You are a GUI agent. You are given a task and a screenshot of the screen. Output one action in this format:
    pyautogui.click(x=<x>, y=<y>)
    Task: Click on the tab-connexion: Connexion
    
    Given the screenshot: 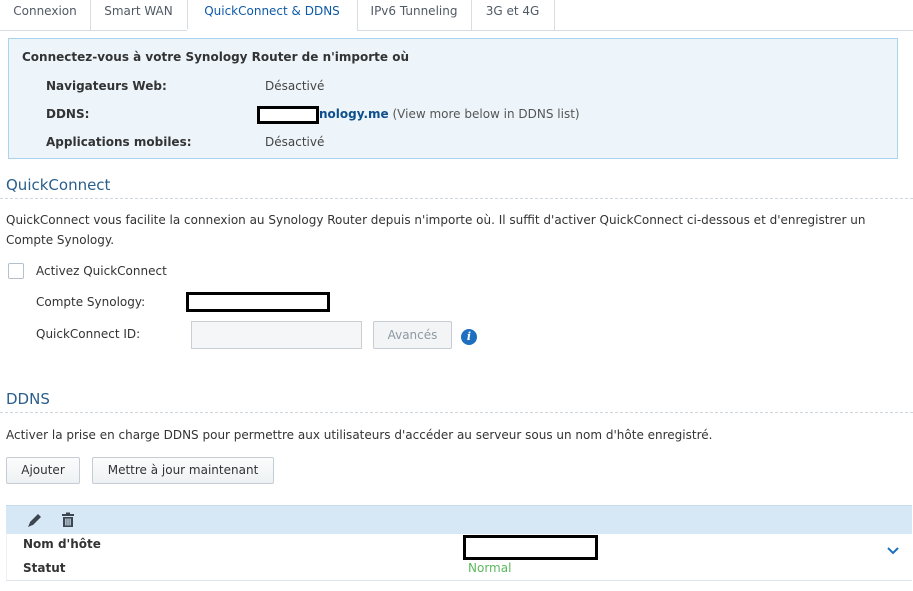 What is the action you would take?
    pyautogui.click(x=45, y=15)
    